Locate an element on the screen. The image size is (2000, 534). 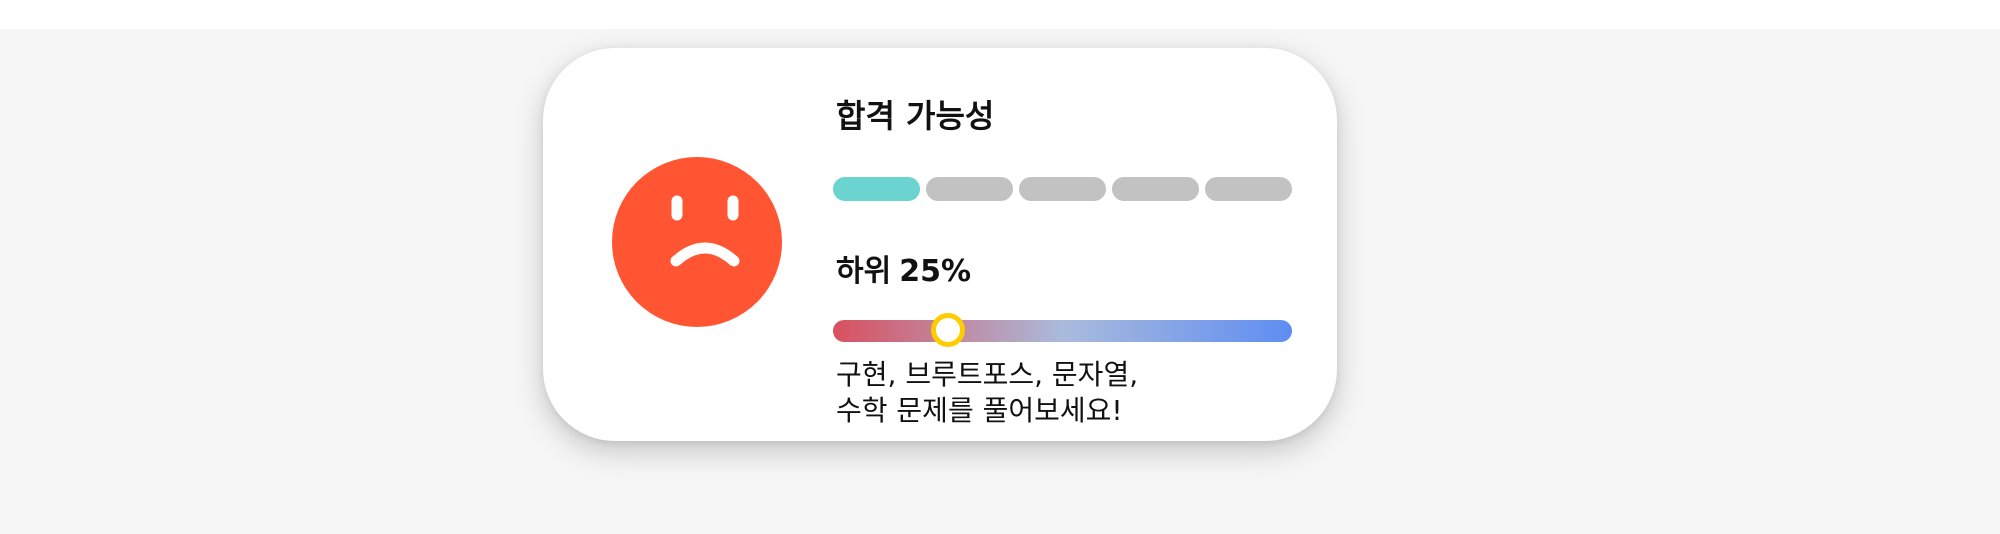
rank-value: 25% is located at coordinates (935, 271).